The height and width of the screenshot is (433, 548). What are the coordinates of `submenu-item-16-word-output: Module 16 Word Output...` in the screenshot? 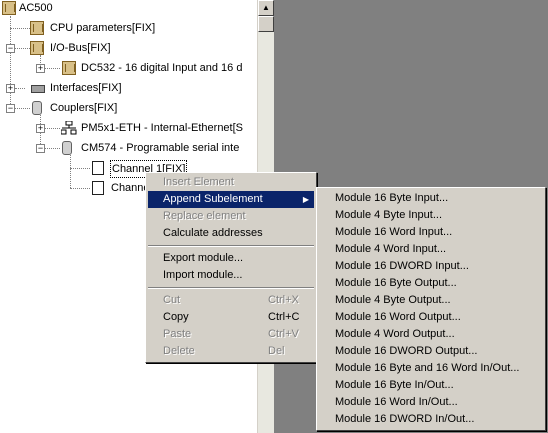 It's located at (431, 317).